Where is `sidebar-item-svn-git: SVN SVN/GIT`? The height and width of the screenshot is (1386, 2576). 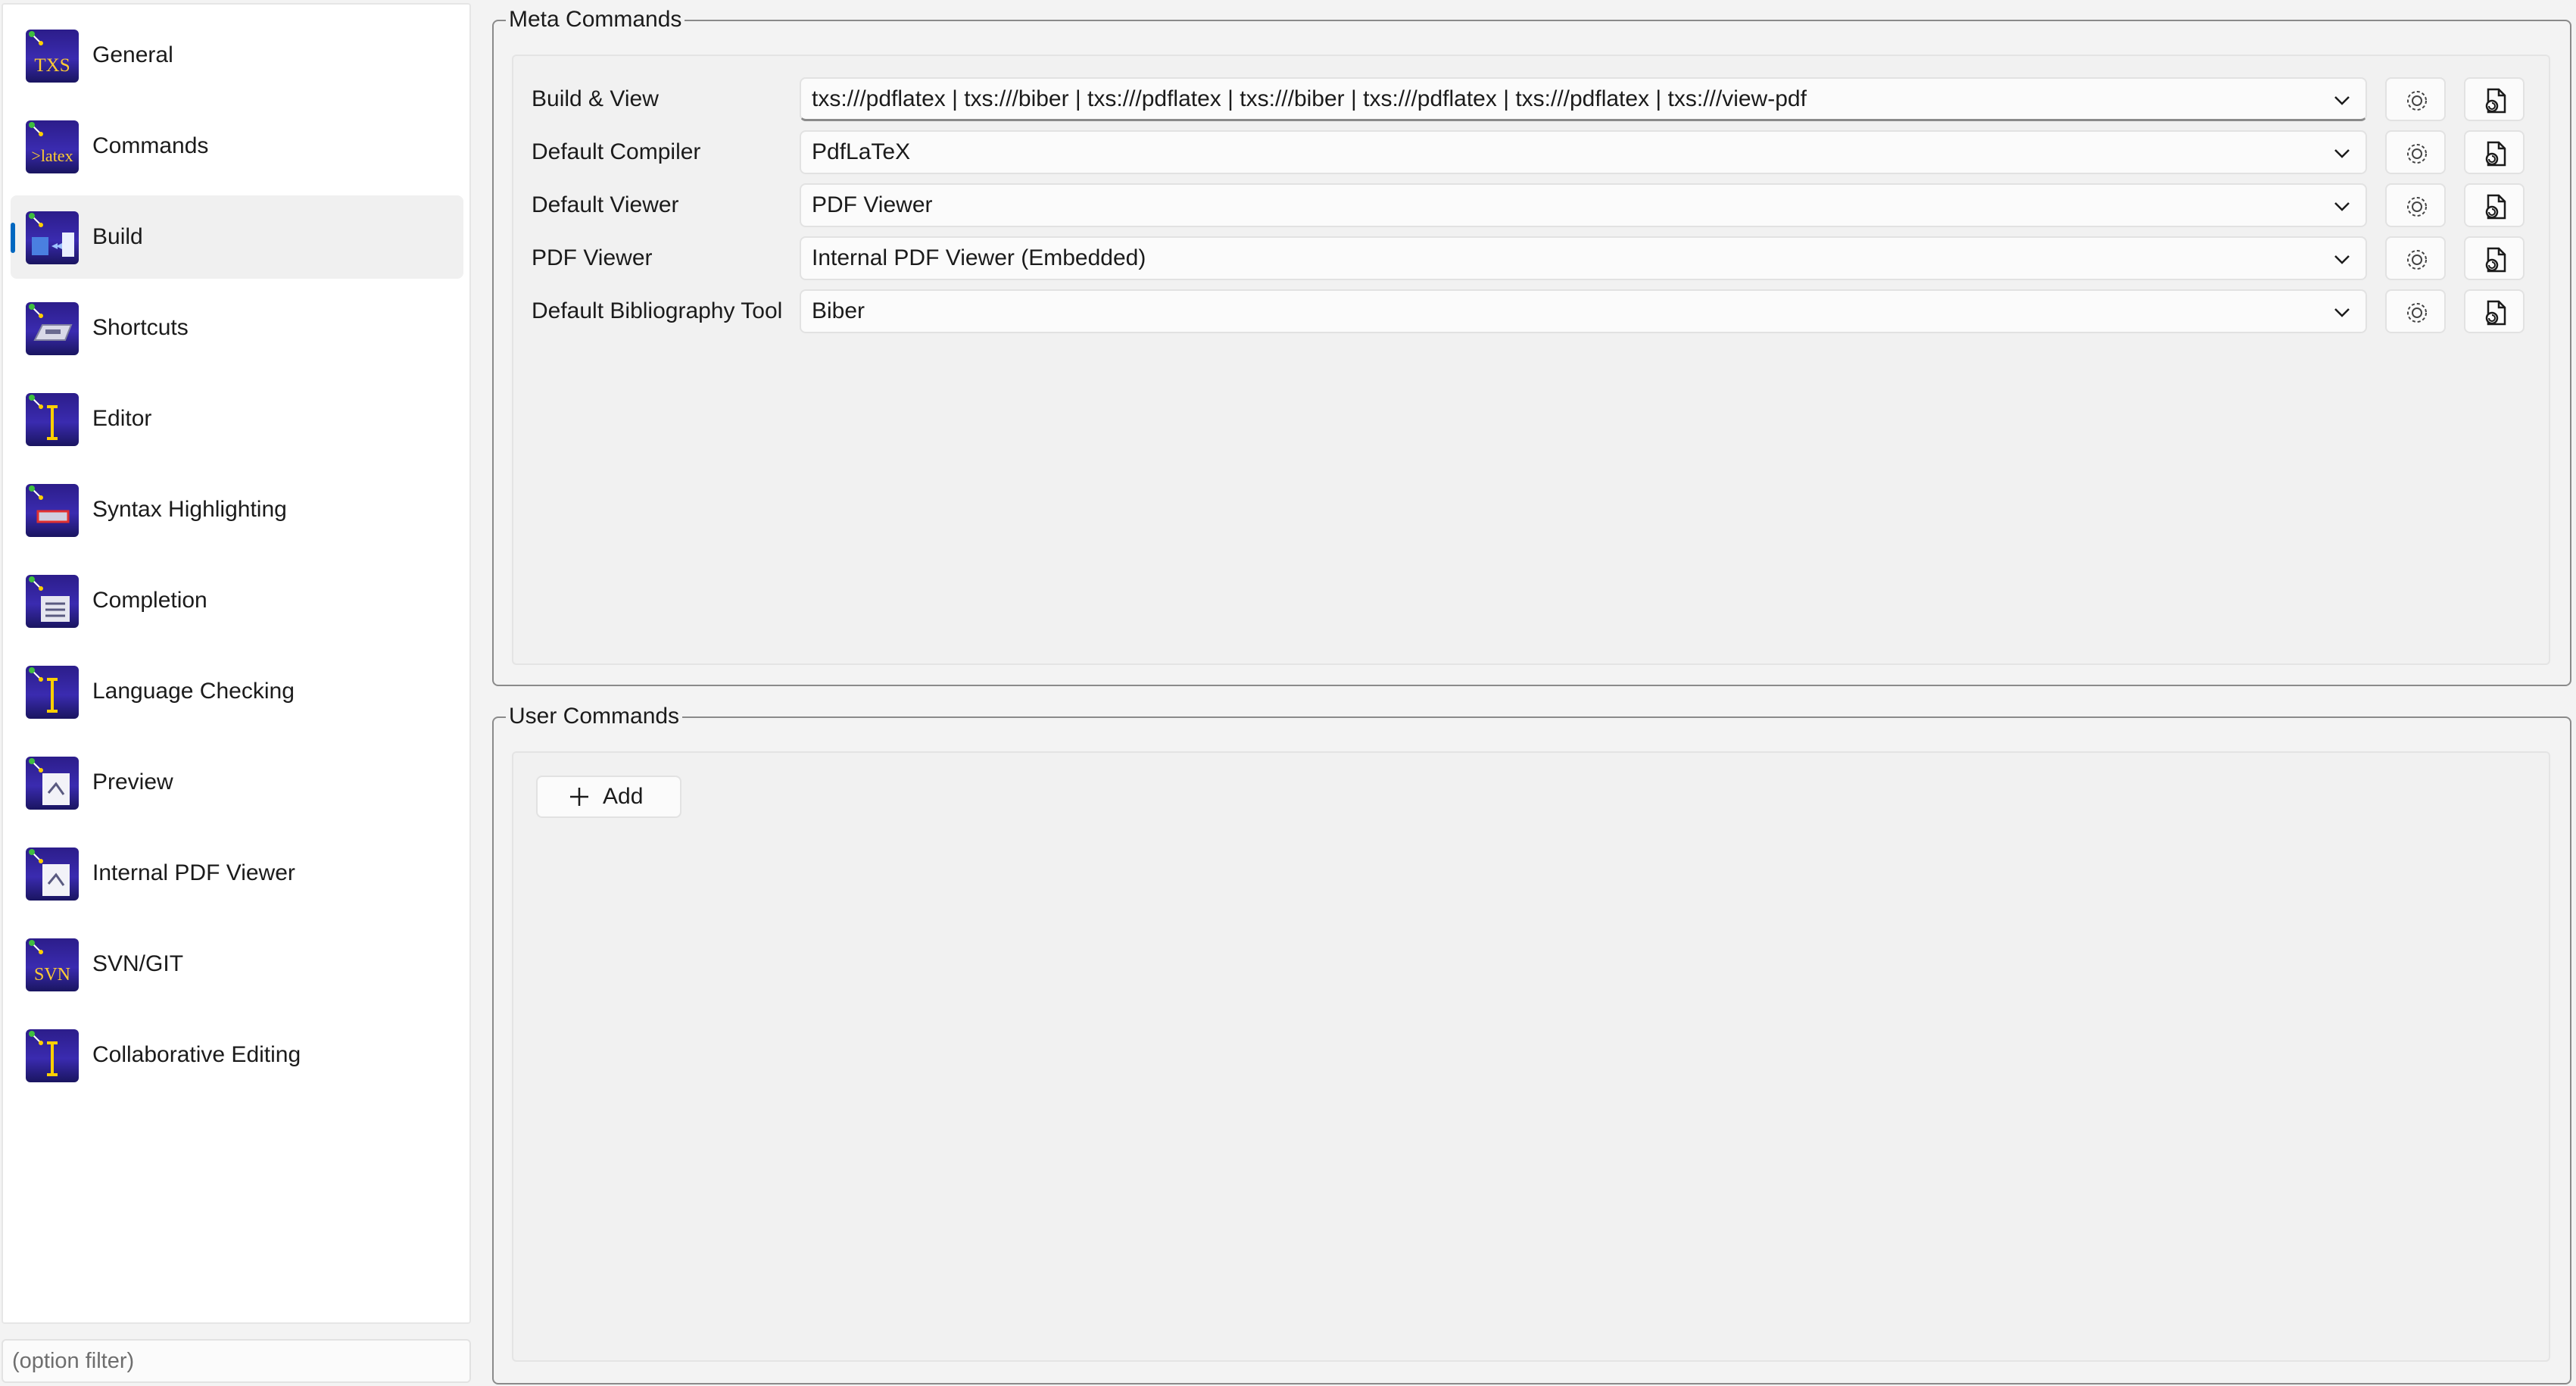 sidebar-item-svn-git: SVN SVN/GIT is located at coordinates (237, 964).